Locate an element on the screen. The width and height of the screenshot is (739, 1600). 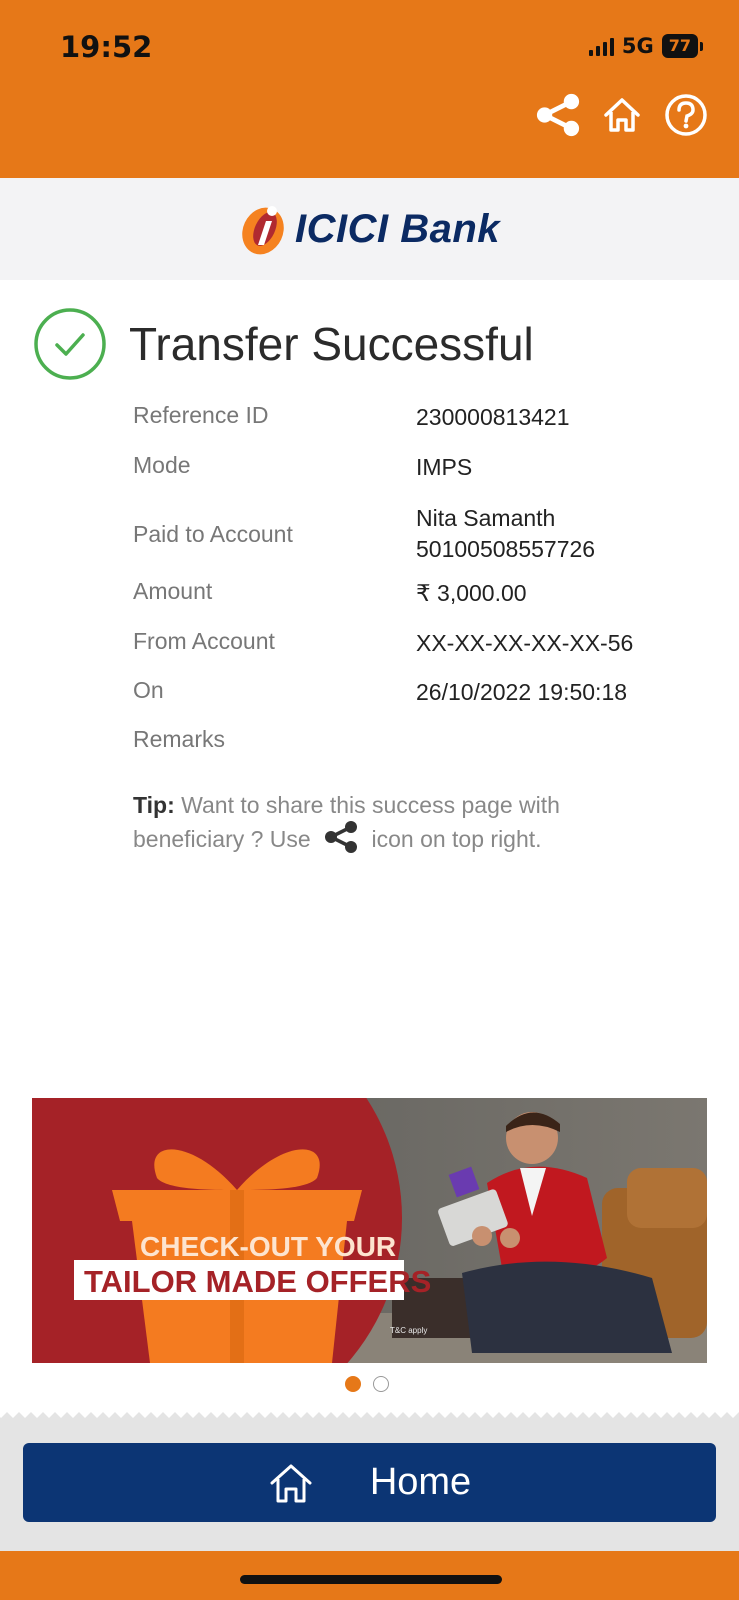
icici-logo: ICICI Bank is located at coordinates (369, 229).